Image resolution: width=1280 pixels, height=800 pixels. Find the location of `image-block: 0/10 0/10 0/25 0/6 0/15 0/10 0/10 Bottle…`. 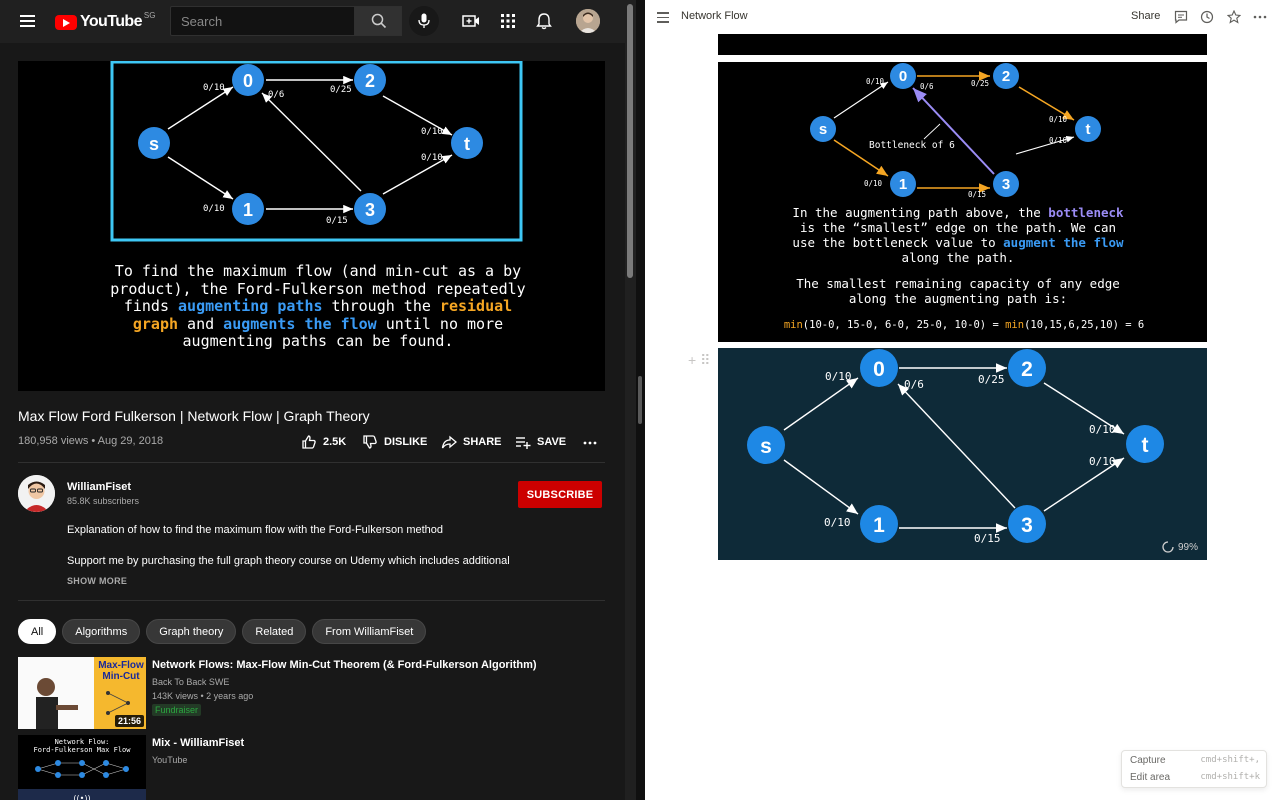

image-block: 0/10 0/10 0/25 0/6 0/15 0/10 0/10 Bottle… is located at coordinates (962, 202).